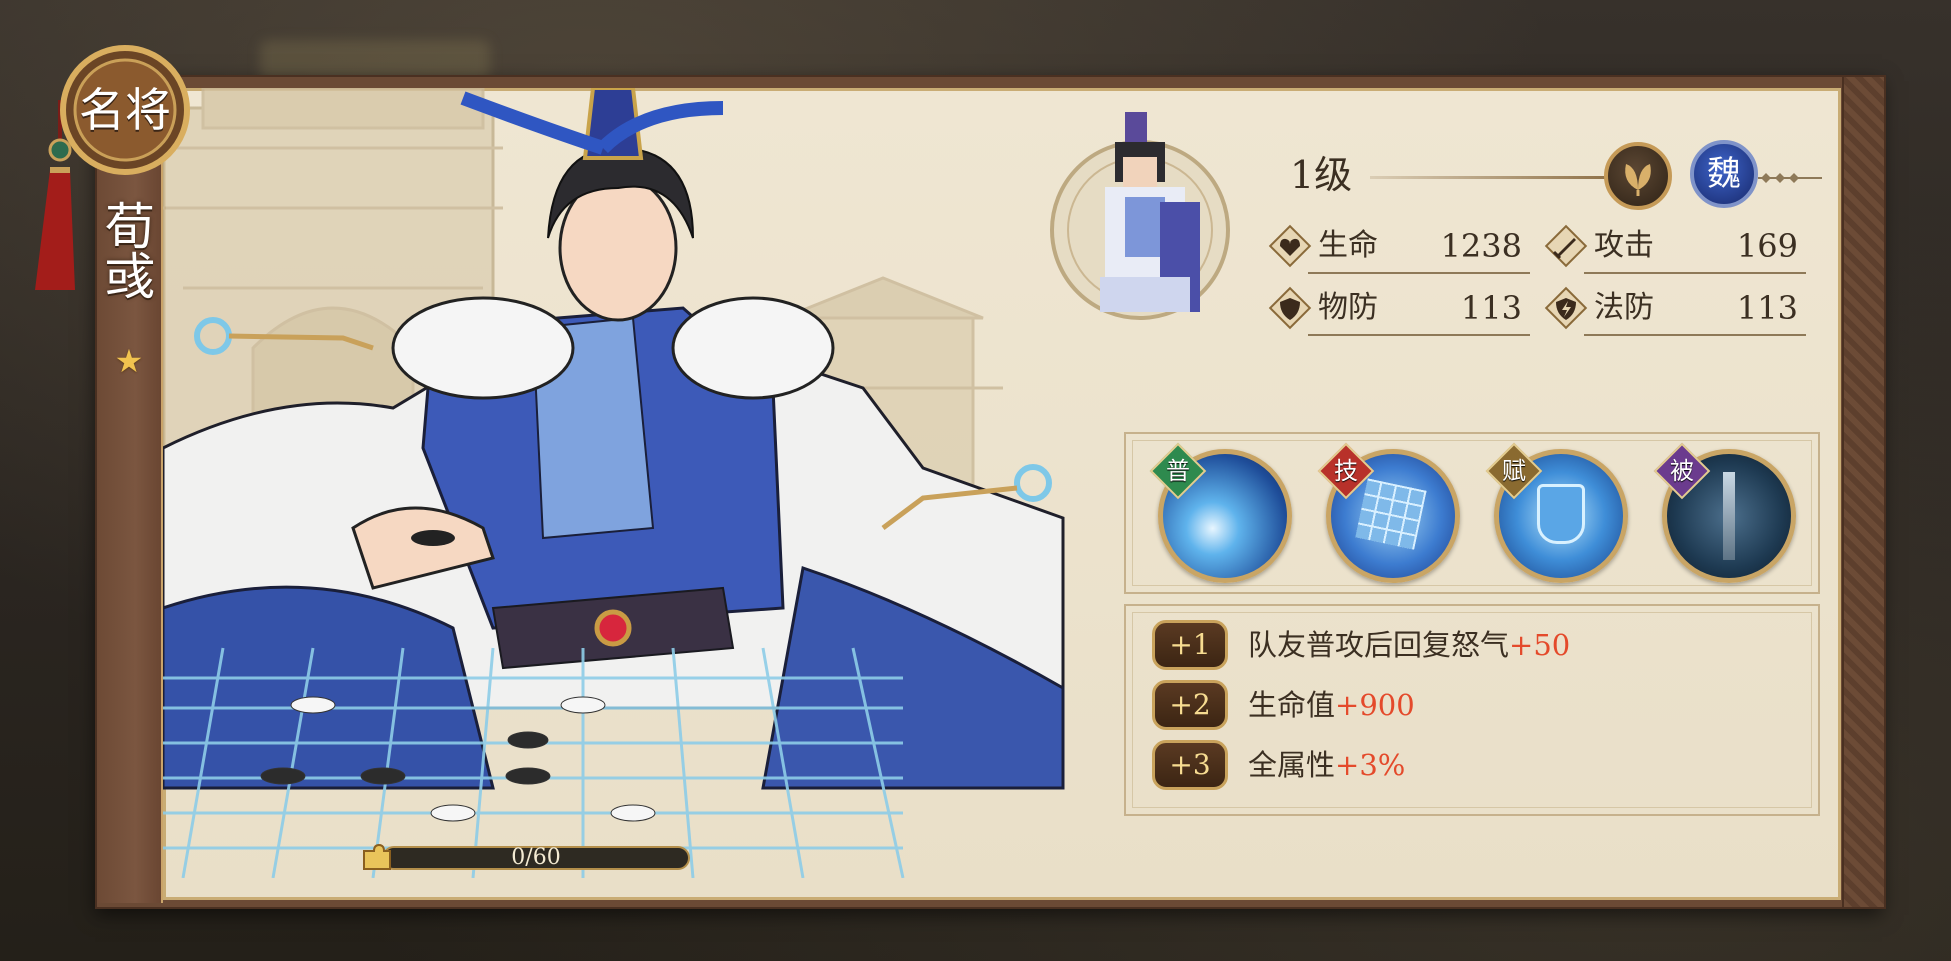 The image size is (1951, 961). I want to click on bonus-star-badge: +1, so click(1190, 645).